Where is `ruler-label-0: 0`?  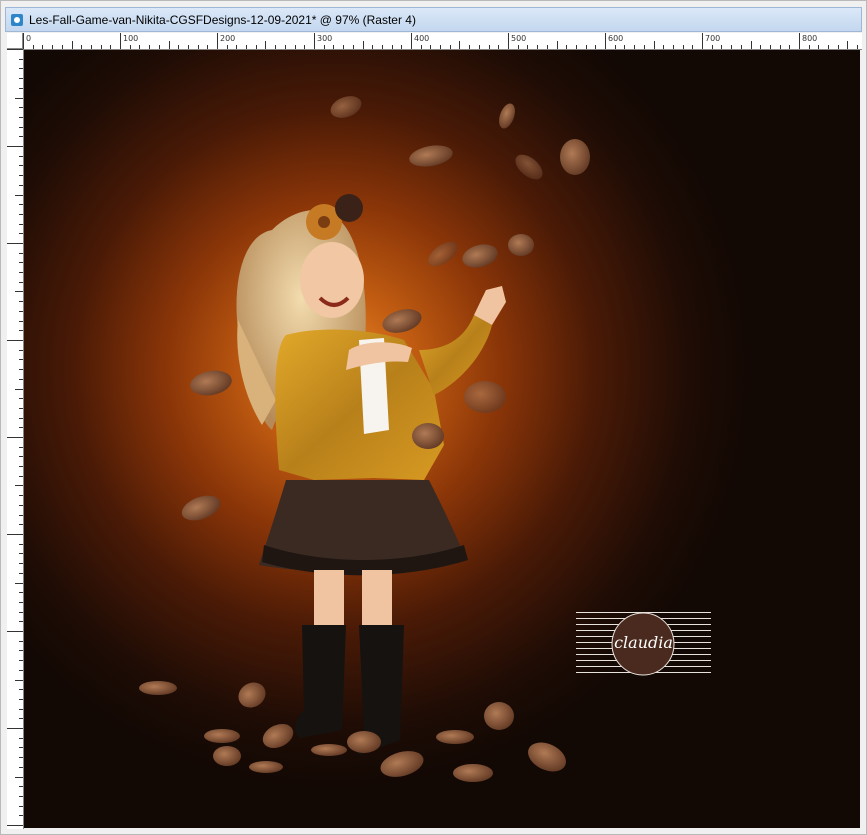 ruler-label-0: 0 is located at coordinates (29, 38).